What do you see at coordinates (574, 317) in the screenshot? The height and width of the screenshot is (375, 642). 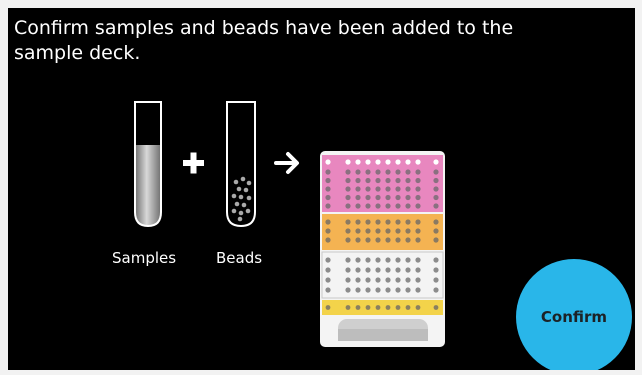 I see `confirm-button-label: Confirm` at bounding box center [574, 317].